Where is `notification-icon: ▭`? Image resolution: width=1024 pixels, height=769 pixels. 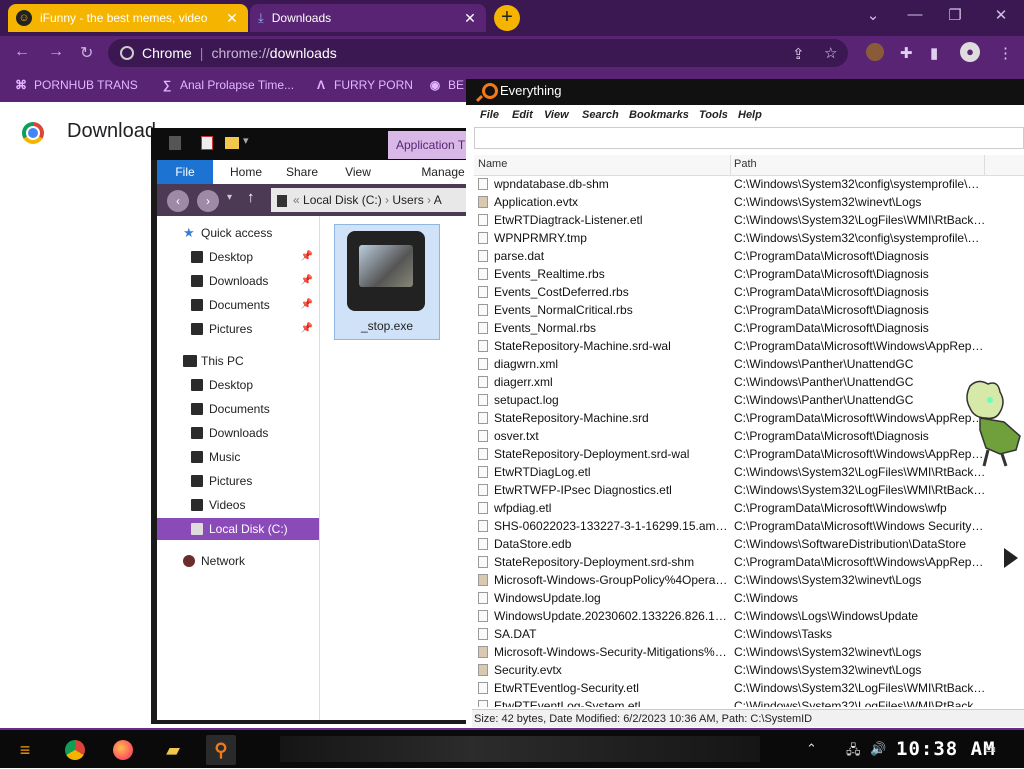
notification-icon: ▭ is located at coordinates (990, 749).